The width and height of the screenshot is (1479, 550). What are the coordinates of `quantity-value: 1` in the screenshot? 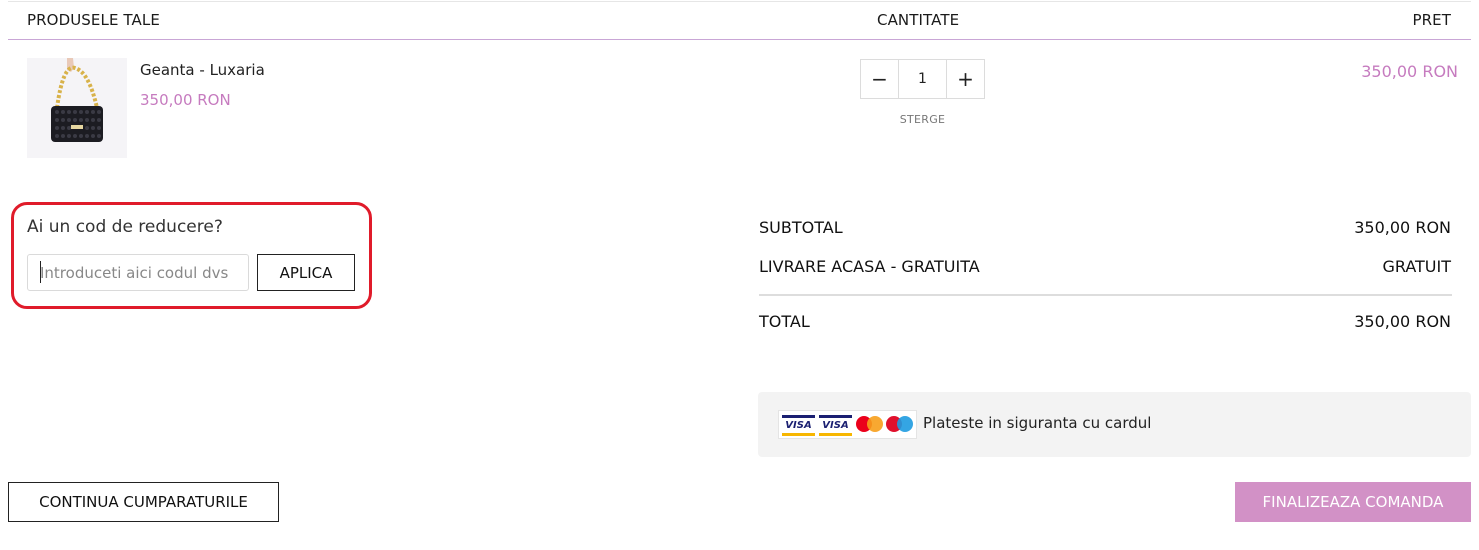 It's located at (922, 79).